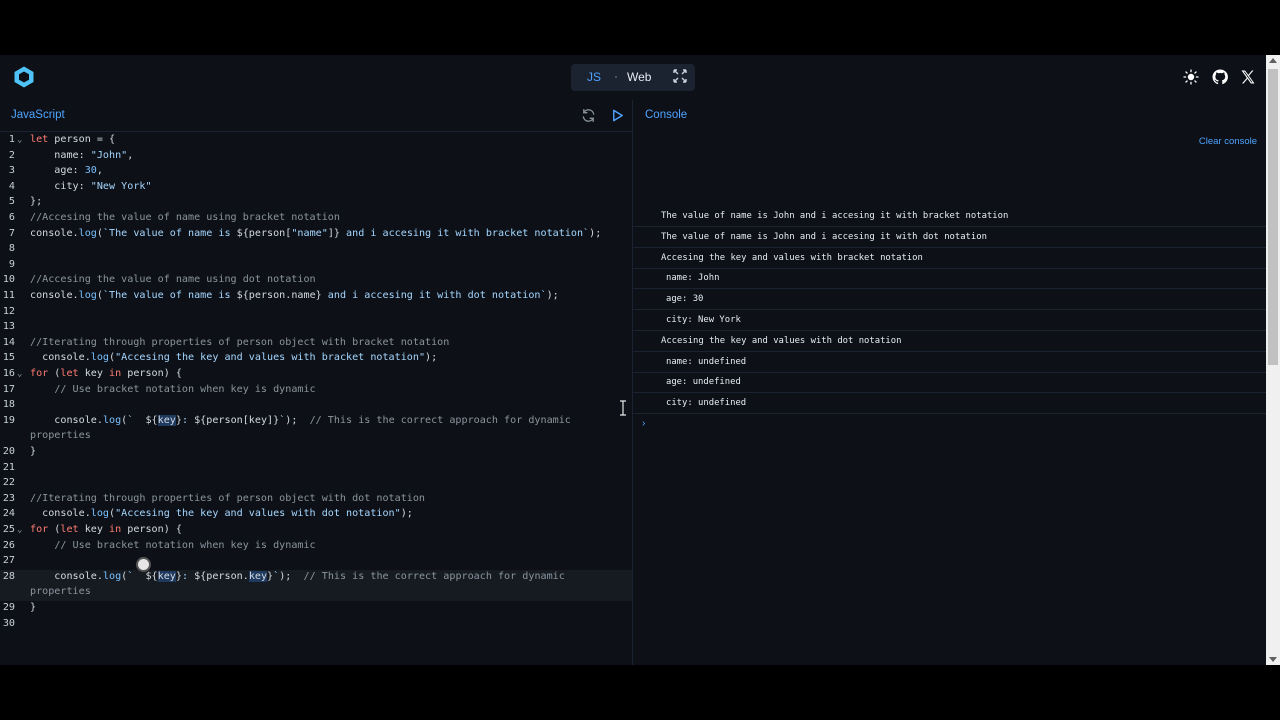 This screenshot has height=720, width=1280. What do you see at coordinates (8, 280) in the screenshot?
I see `line-number: 10` at bounding box center [8, 280].